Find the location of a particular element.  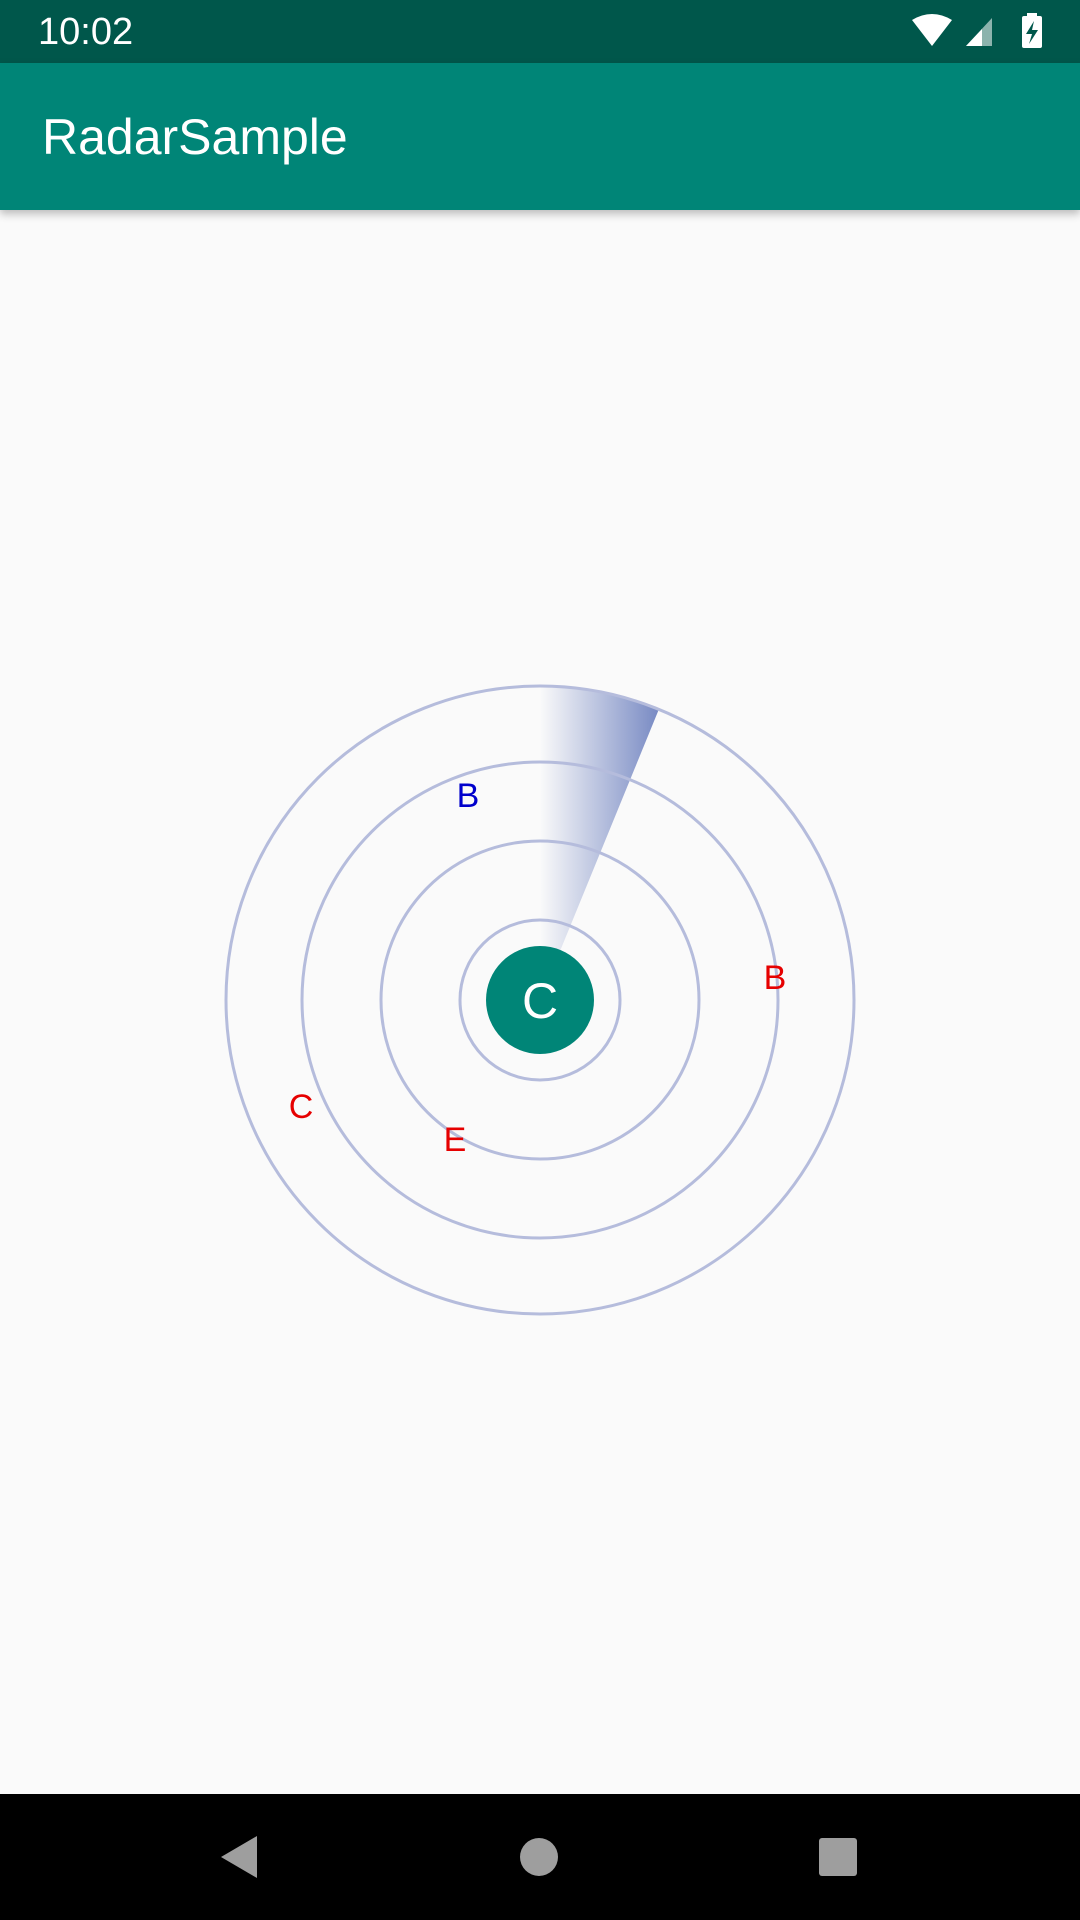

home-button is located at coordinates (539, 1857).